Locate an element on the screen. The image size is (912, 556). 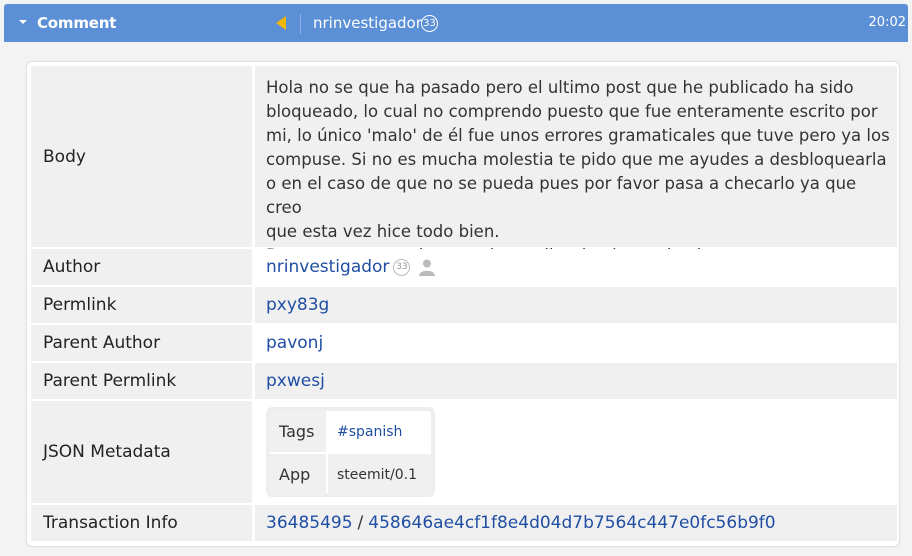
comment-header-bar: Comment nrinvestigador 33 20:02 is located at coordinates (456, 23).